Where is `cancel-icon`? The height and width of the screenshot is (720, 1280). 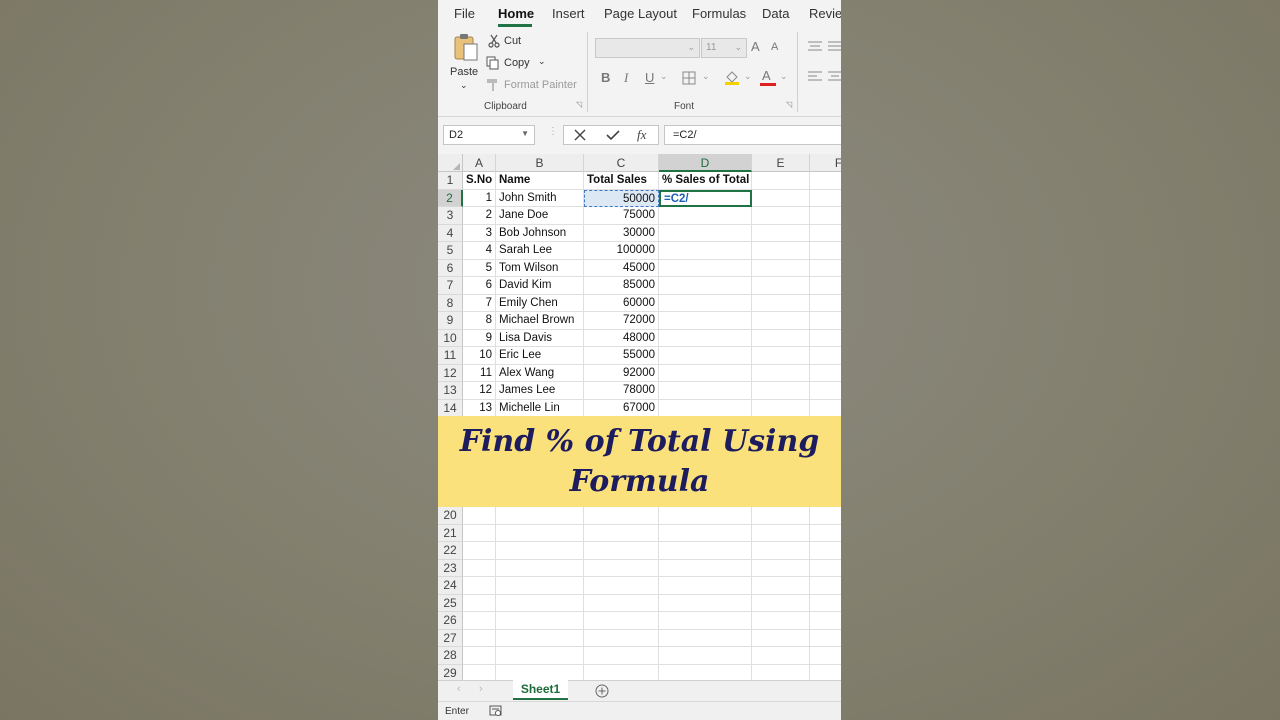
cancel-icon is located at coordinates (580, 135).